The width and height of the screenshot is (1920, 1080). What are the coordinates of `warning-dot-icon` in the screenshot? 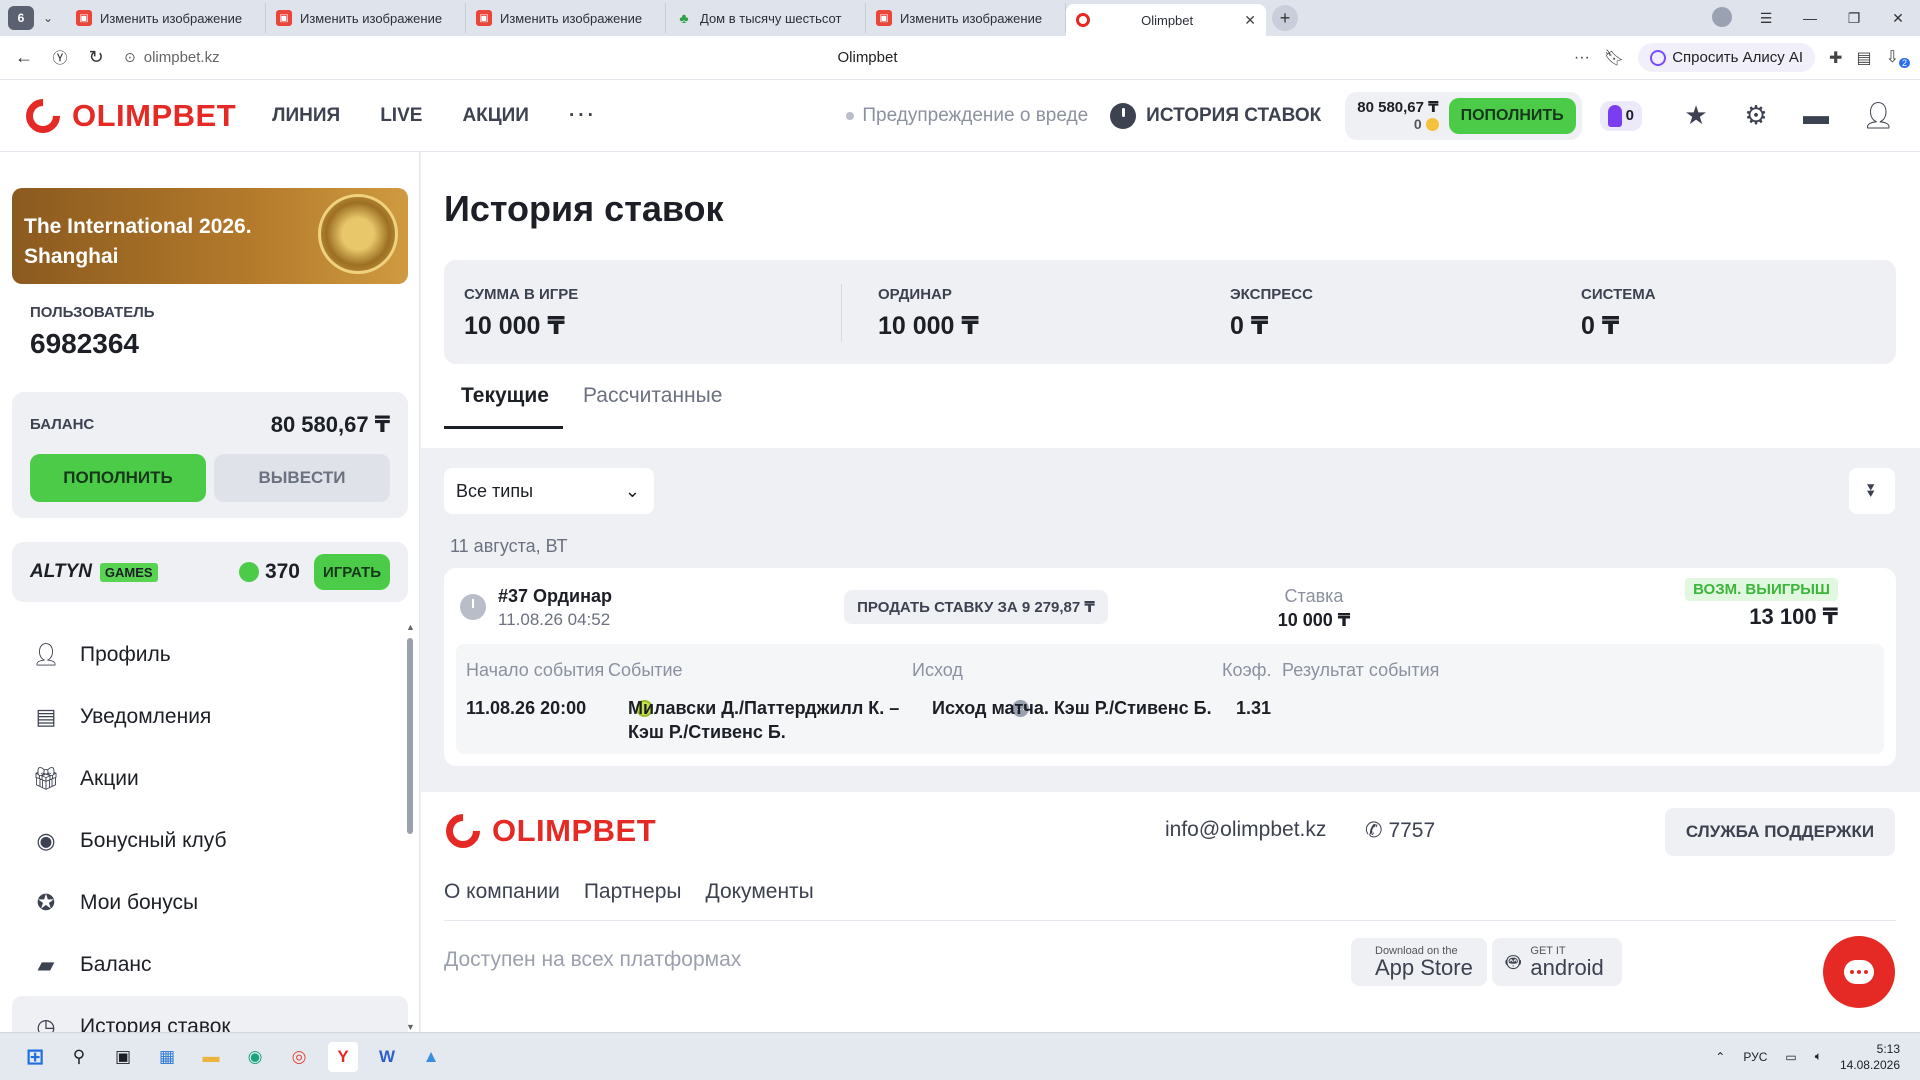 It's located at (850, 115).